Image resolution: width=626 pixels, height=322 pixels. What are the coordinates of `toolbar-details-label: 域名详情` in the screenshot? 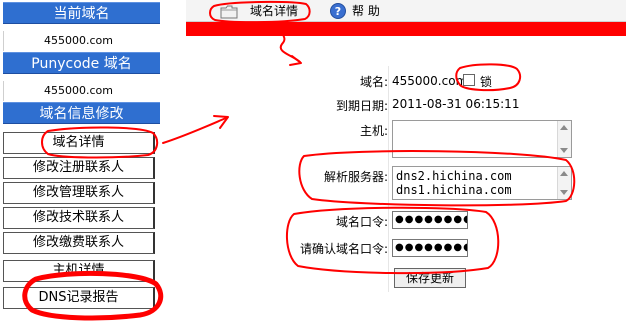 It's located at (274, 11).